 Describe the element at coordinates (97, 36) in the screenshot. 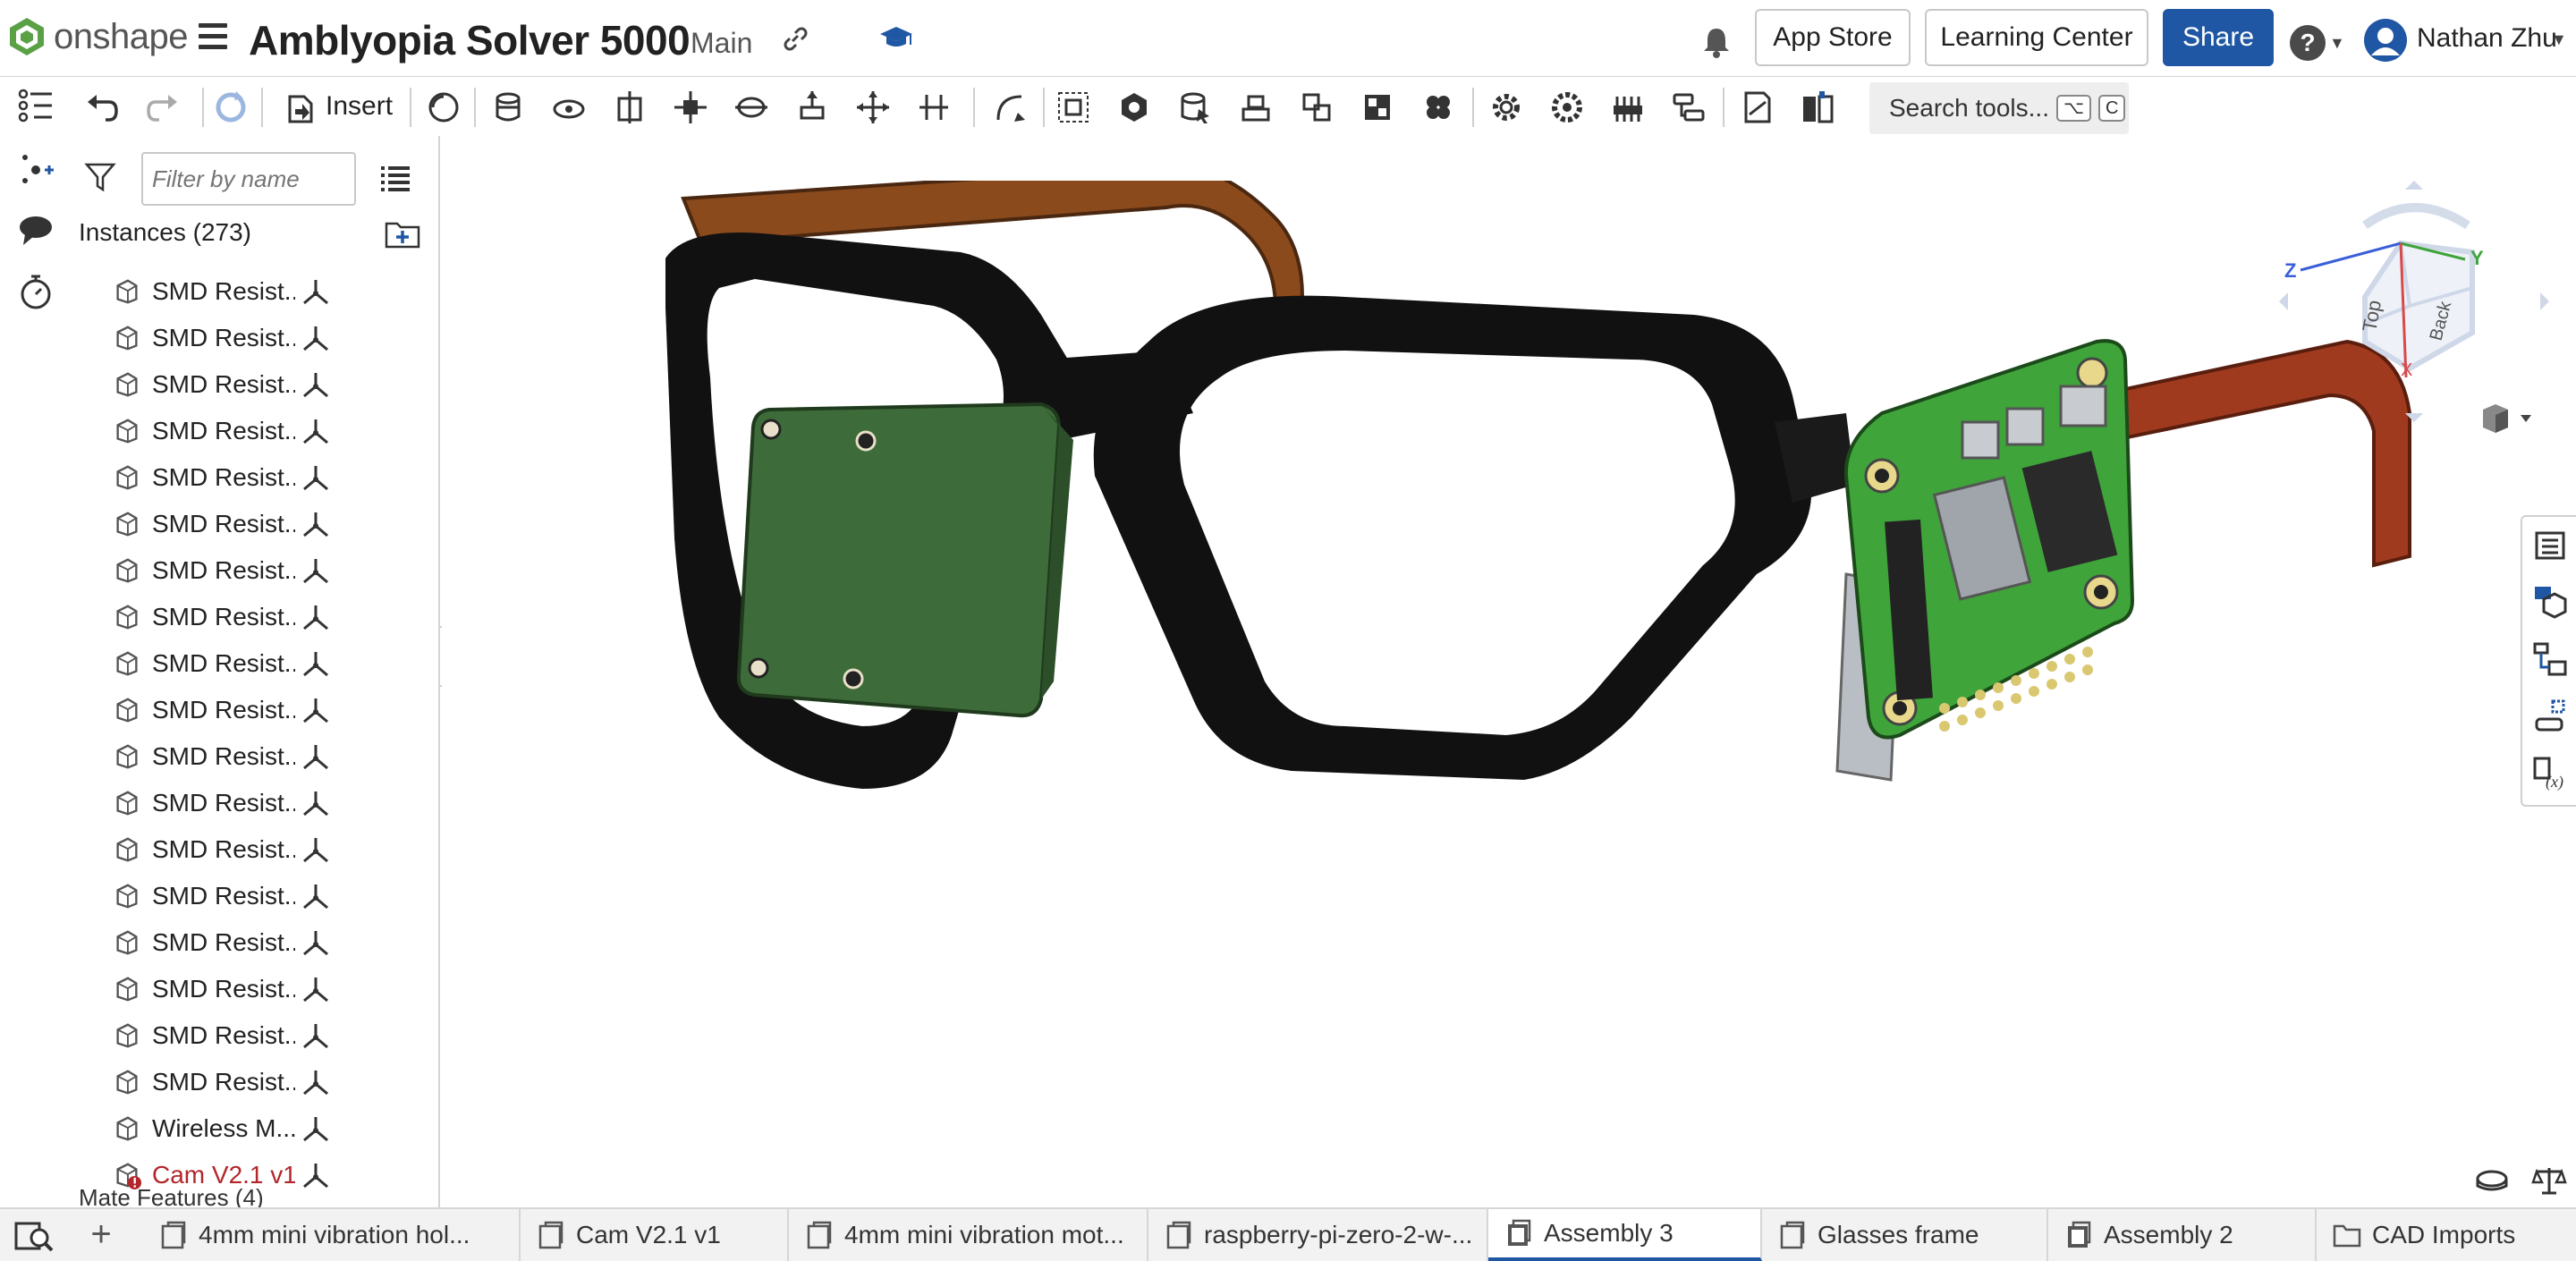

I see `onshape-logo: onshape` at that location.